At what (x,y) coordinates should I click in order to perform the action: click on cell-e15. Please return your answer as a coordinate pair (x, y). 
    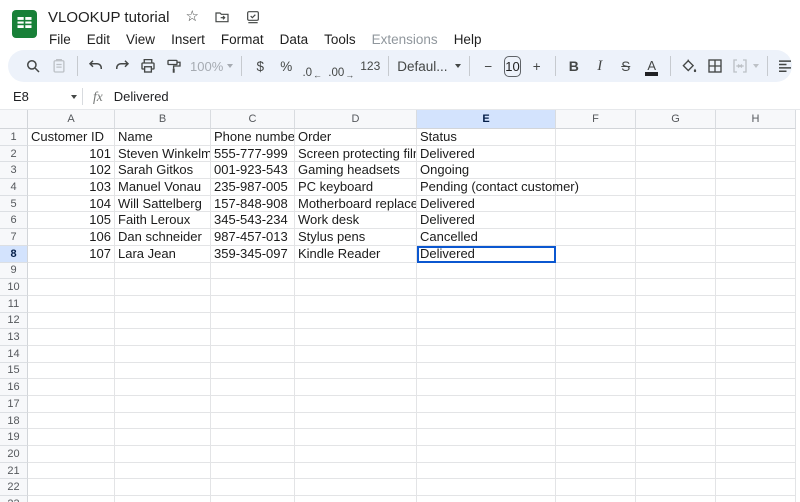
    Looking at the image, I should click on (486, 371).